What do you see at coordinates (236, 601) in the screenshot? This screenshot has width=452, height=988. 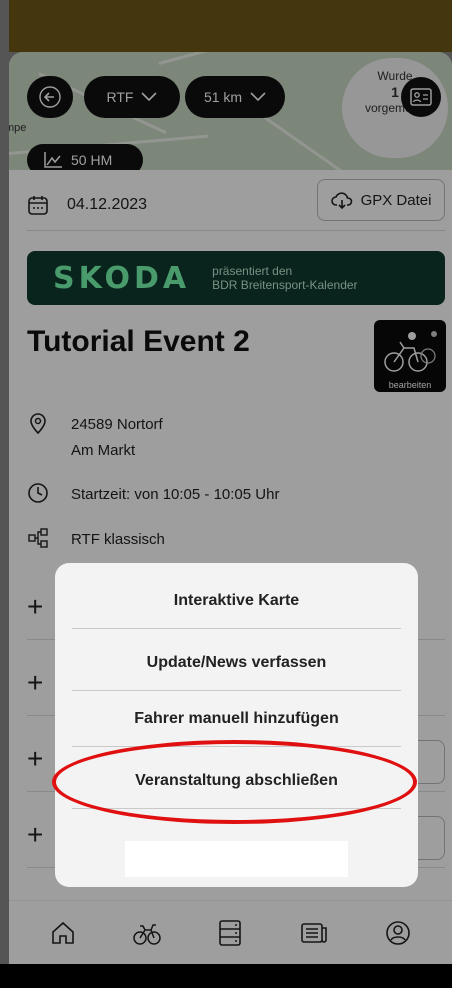 I see `action-interactive-map: Interaktive Karte` at bounding box center [236, 601].